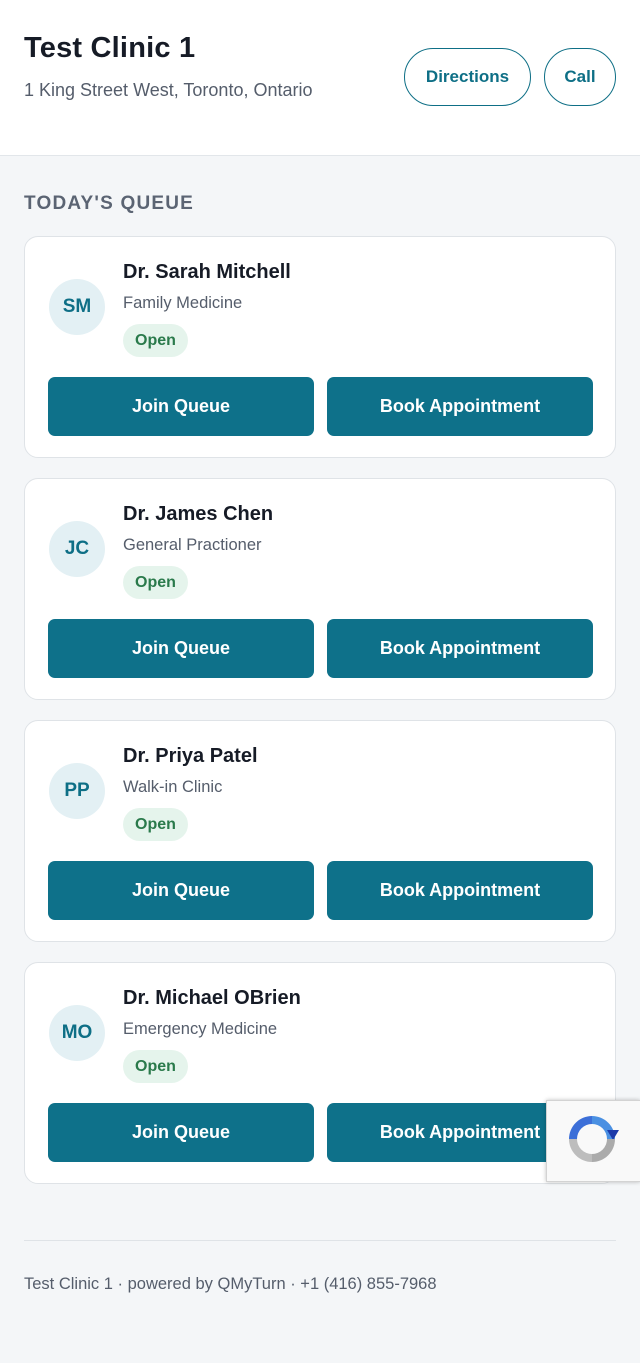 Image resolution: width=640 pixels, height=1363 pixels. What do you see at coordinates (173, 787) in the screenshot?
I see `doctor-specialty: Walk-in Clinic` at bounding box center [173, 787].